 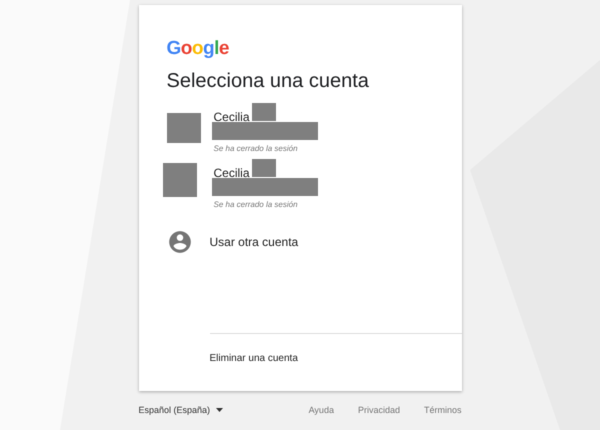 I want to click on other-account-button: Usar otra cuenta, so click(x=232, y=242).